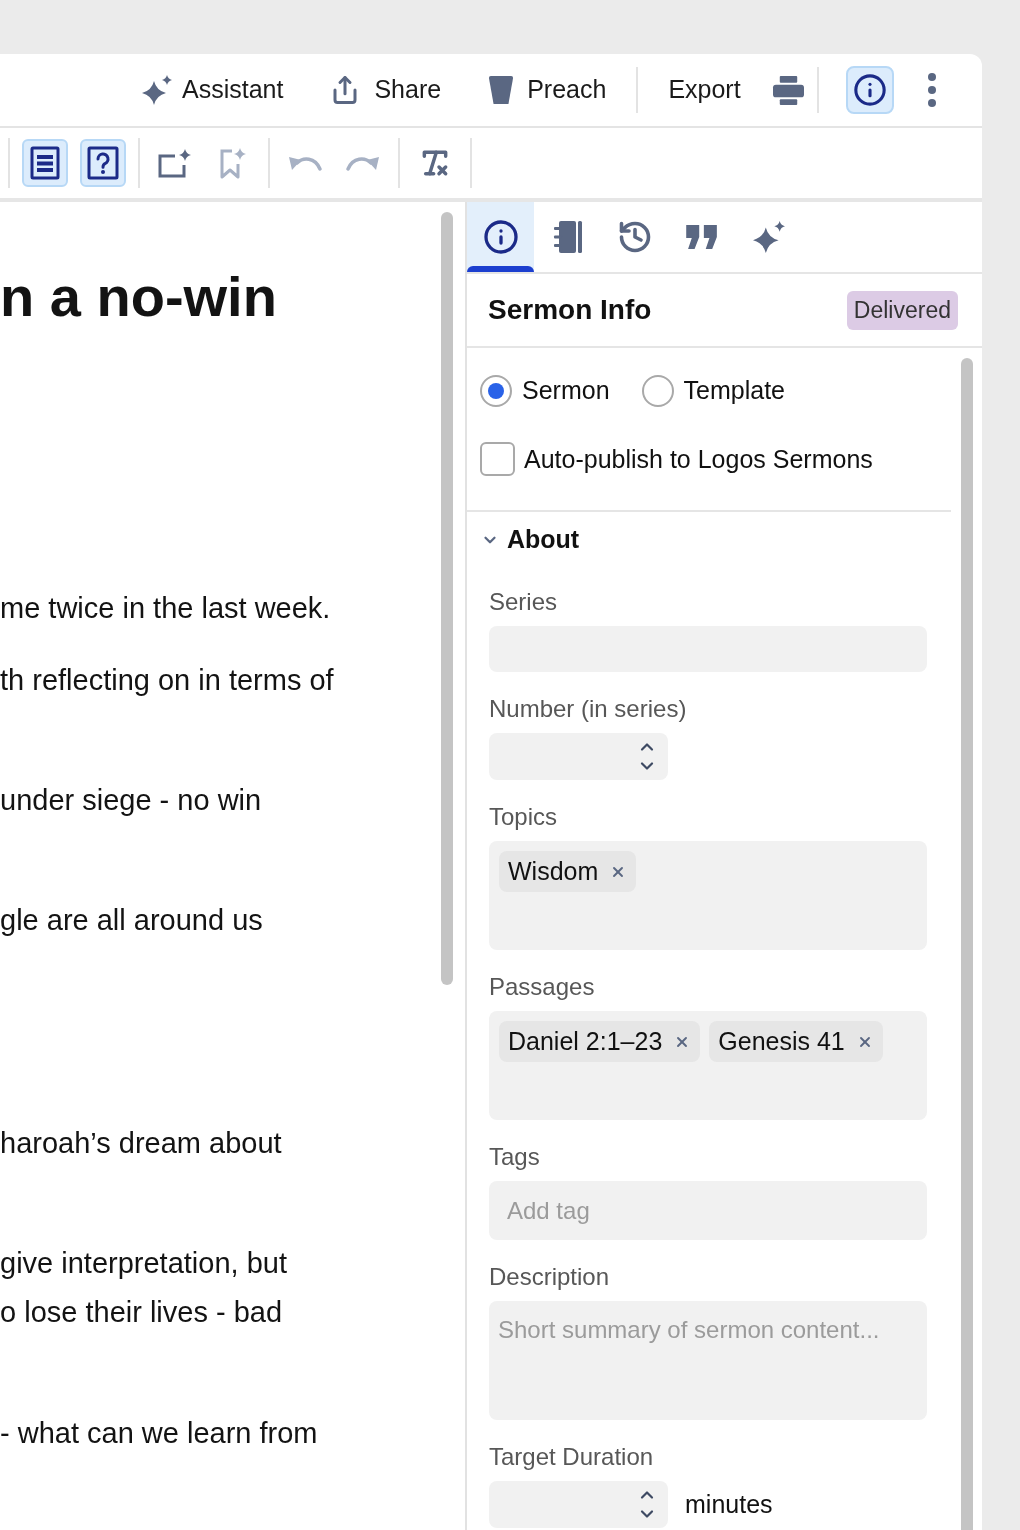 The width and height of the screenshot is (1020, 1530). I want to click on option-label: Template, so click(734, 390).